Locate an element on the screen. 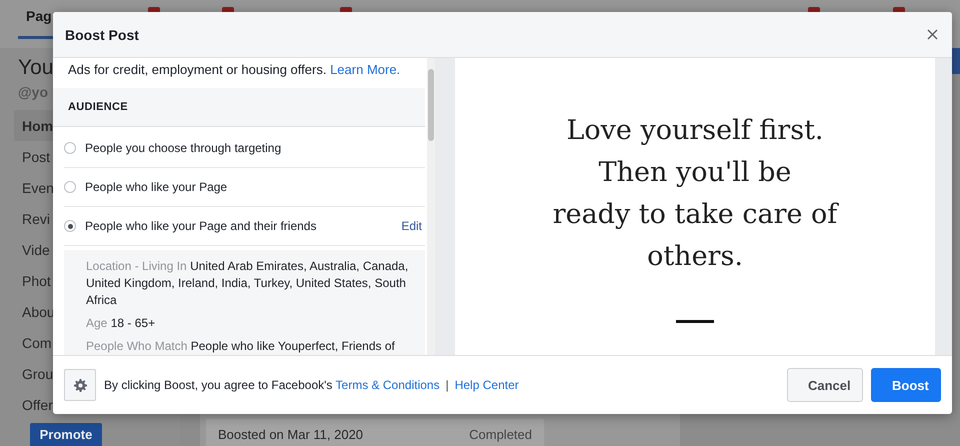 This screenshot has width=960, height=446. audience-detail: Location - Living In United Arab Emirates, Australia, Canada, United Kingdom, Ireland, India, Turkey, United States, South Africa is located at coordinates (248, 283).